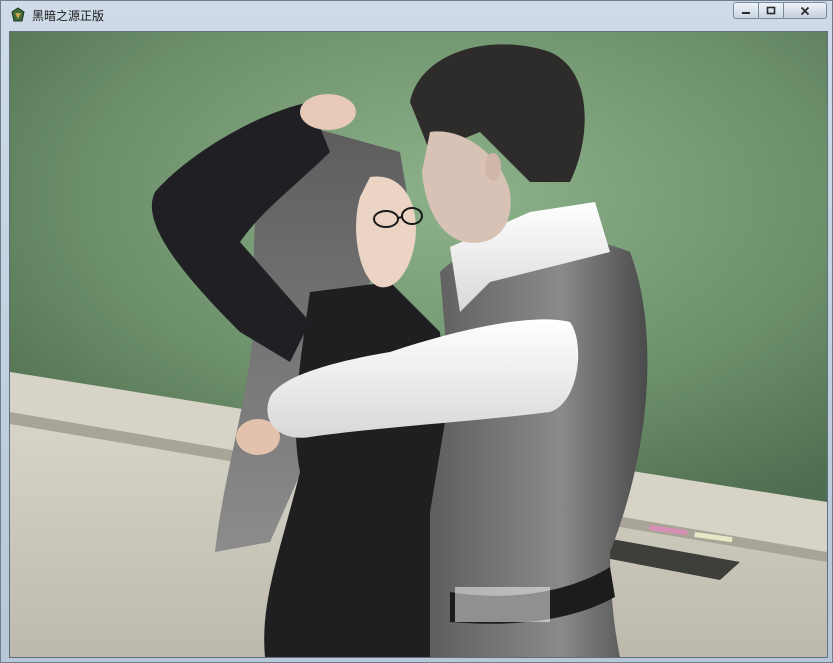 This screenshot has height=663, width=833. Describe the element at coordinates (18, 14) in the screenshot. I see `app-icon` at that location.